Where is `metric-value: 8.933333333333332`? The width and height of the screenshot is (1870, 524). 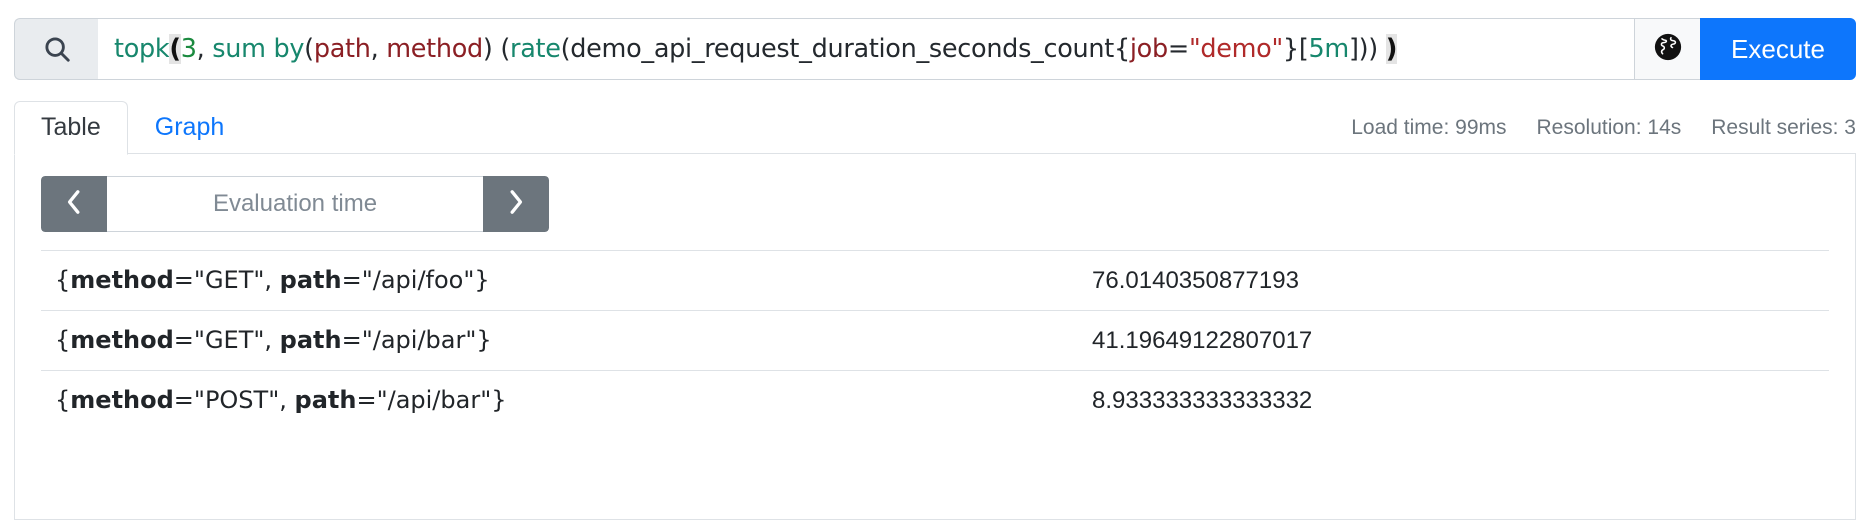
metric-value: 8.933333333333332 is located at coordinates (1202, 400).